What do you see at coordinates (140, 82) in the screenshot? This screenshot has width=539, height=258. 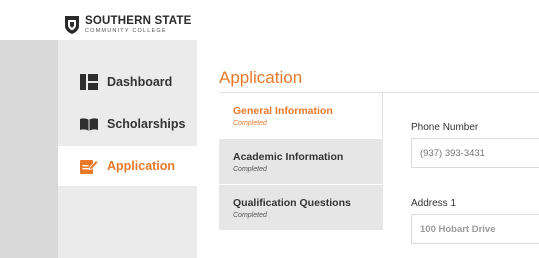 I see `sidebar-item-label: Dashboard` at bounding box center [140, 82].